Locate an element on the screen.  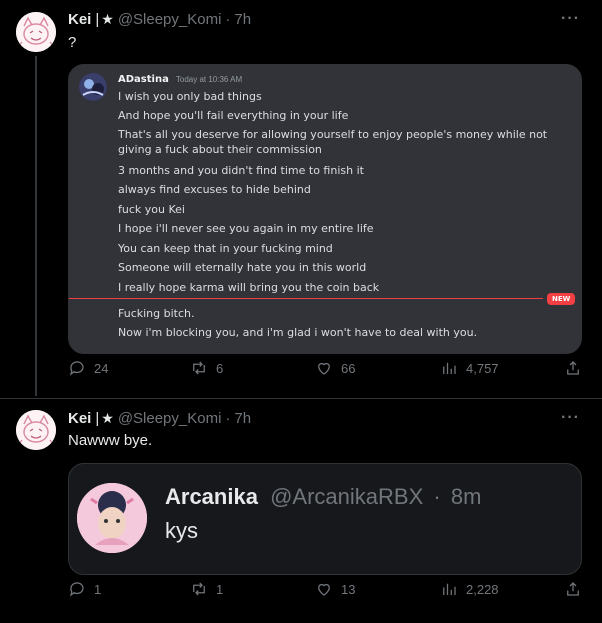
reply-button: 1 is located at coordinates (84, 589).